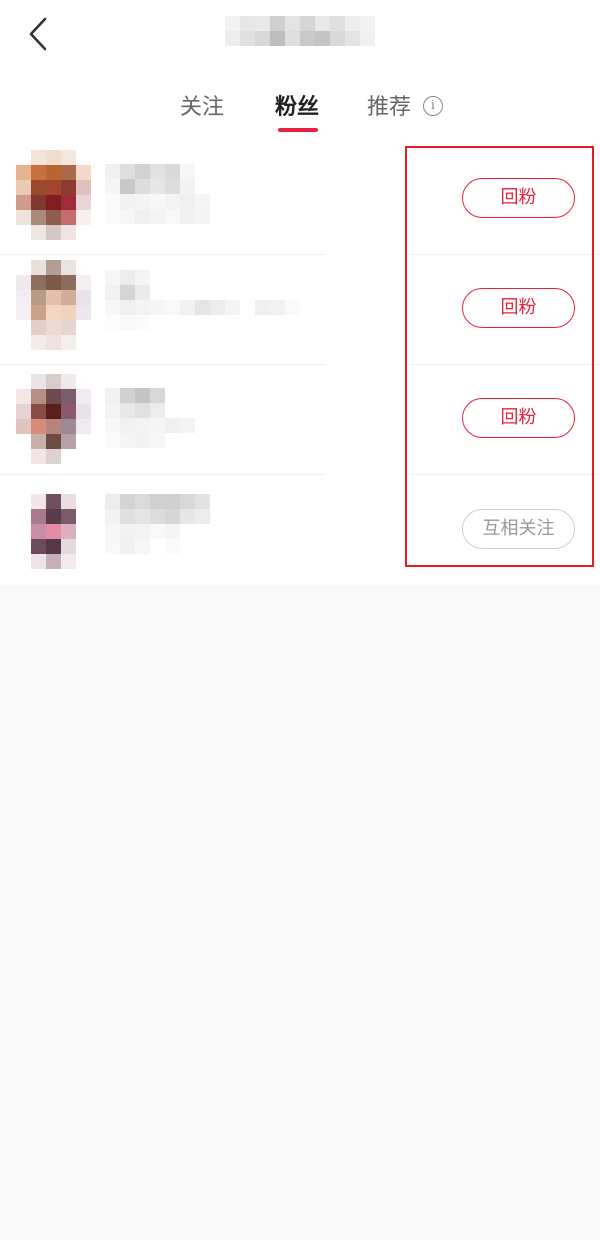 Image resolution: width=600 pixels, height=1240 pixels. What do you see at coordinates (499, 356) in the screenshot?
I see `highlight-box` at bounding box center [499, 356].